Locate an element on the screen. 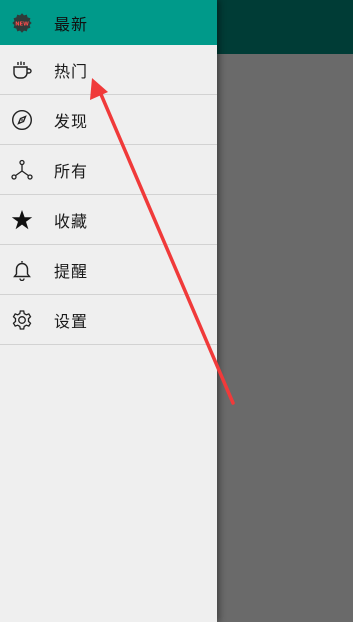 The image size is (353, 622). drawer-item-hot: 热门 is located at coordinates (108, 70).